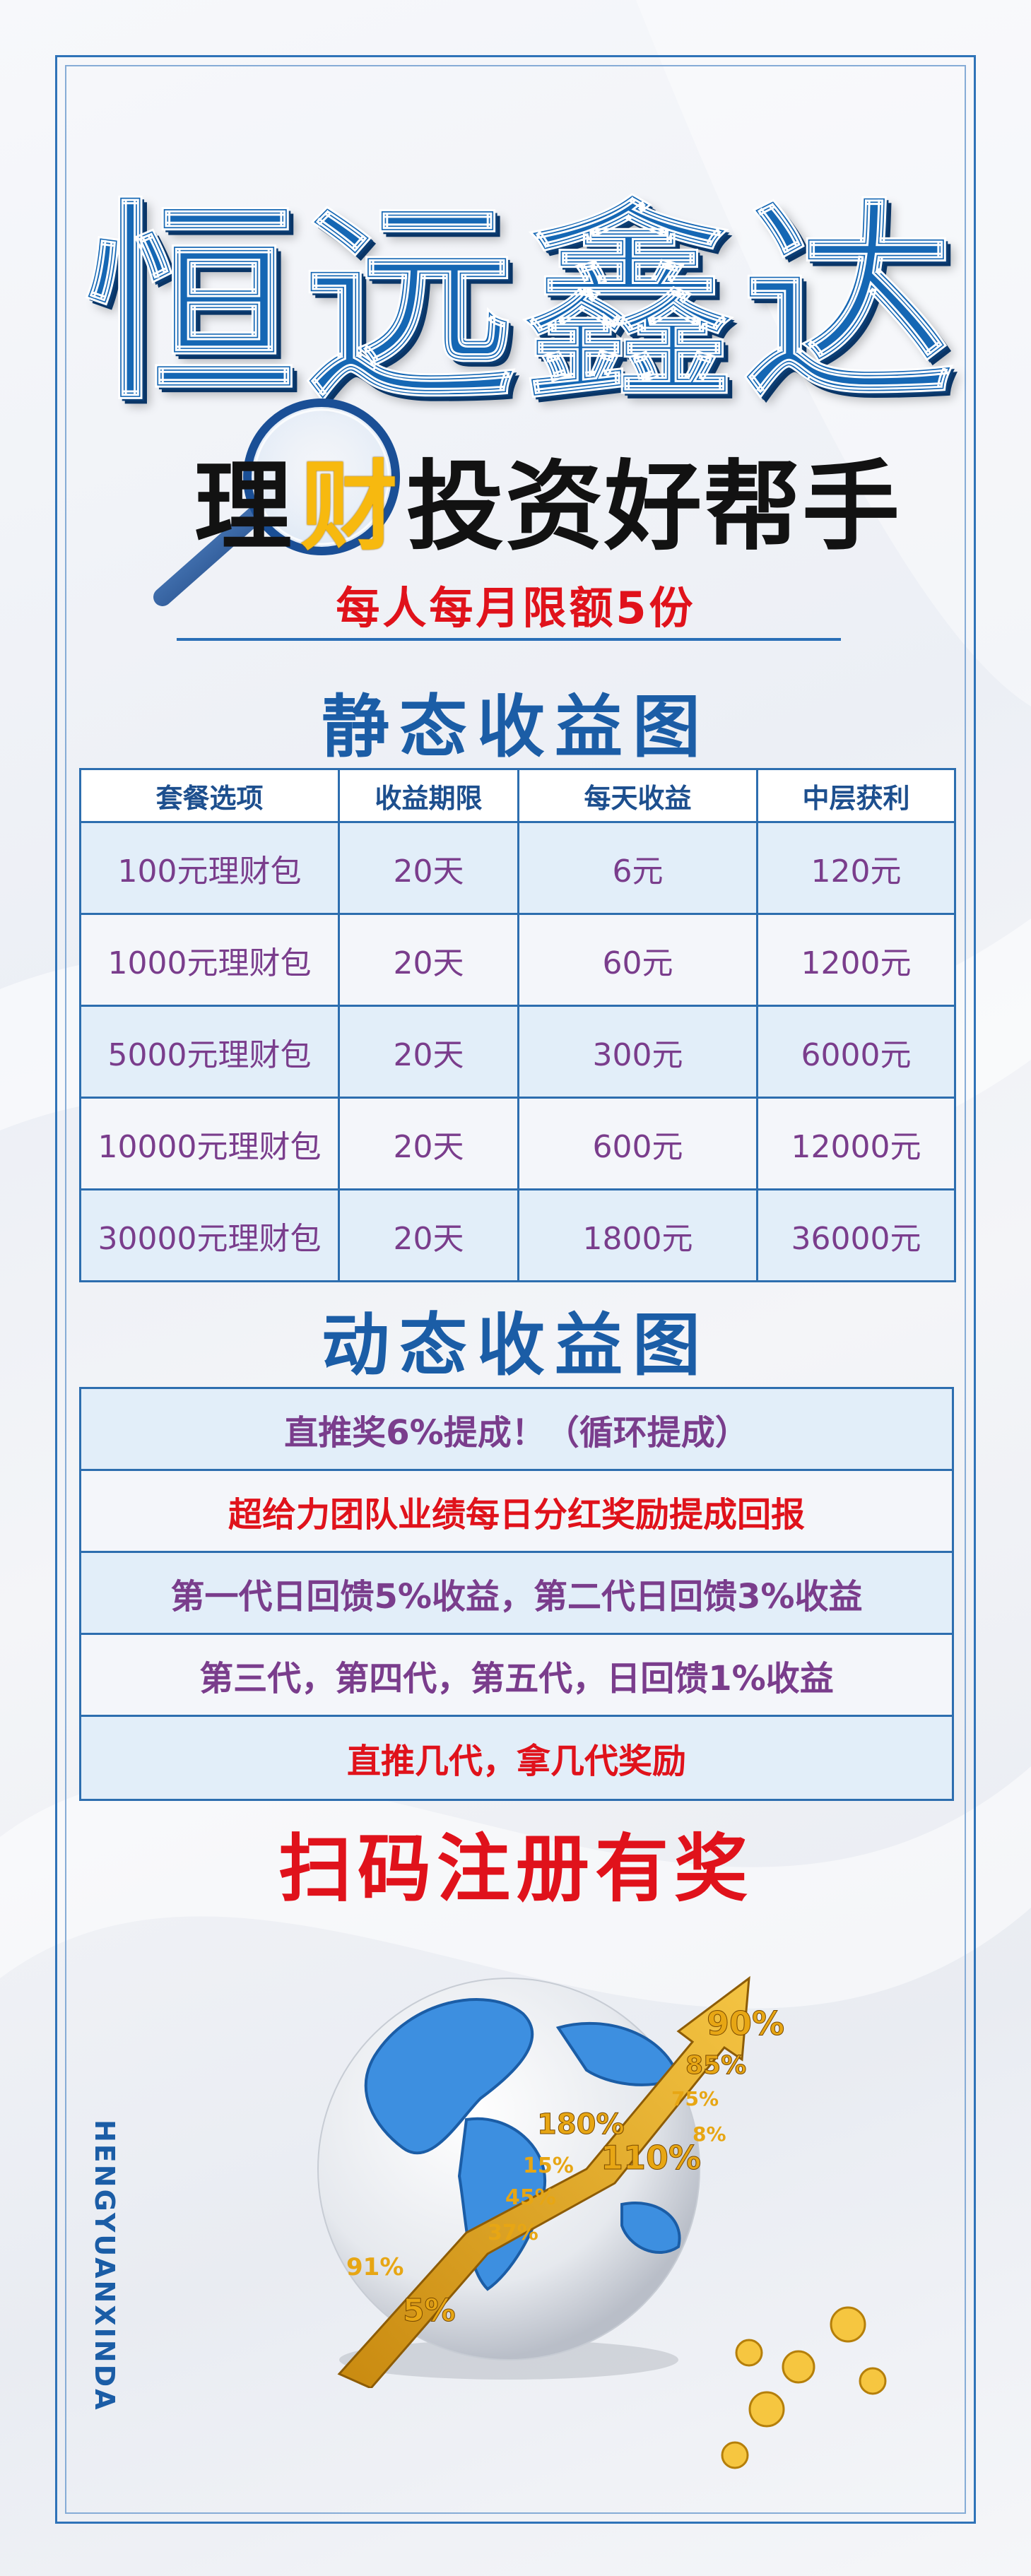 Image resolution: width=1031 pixels, height=2576 pixels. Describe the element at coordinates (637, 1143) in the screenshot. I see `daily-income-cell: 600元` at that location.